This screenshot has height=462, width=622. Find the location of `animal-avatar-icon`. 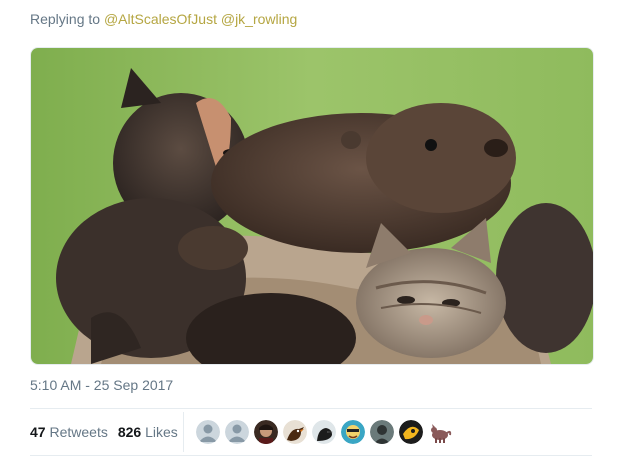

animal-avatar-icon is located at coordinates (440, 432).